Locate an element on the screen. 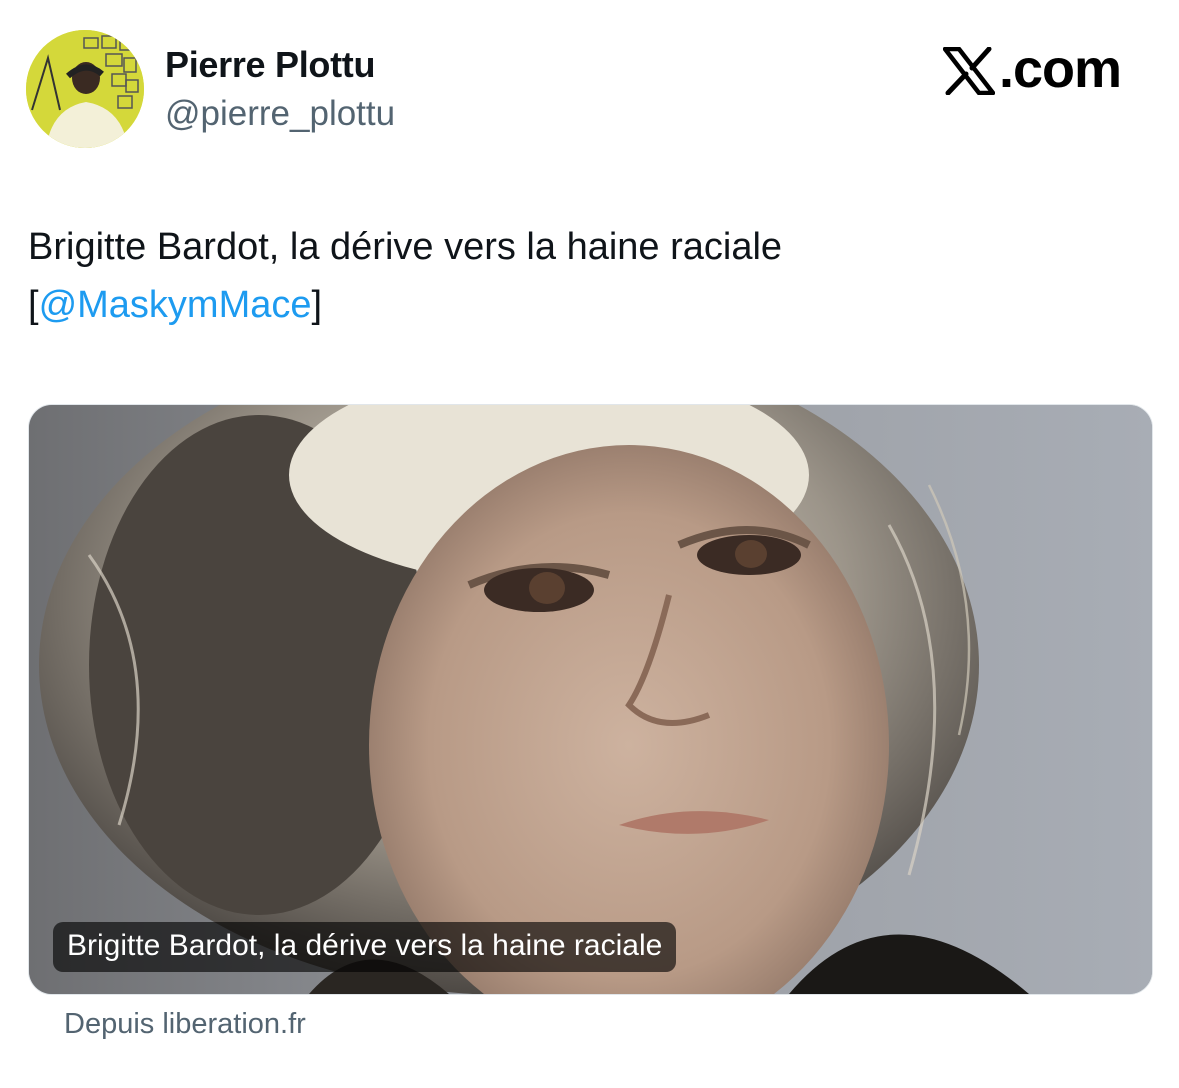  bracket-close: ] is located at coordinates (317, 305).